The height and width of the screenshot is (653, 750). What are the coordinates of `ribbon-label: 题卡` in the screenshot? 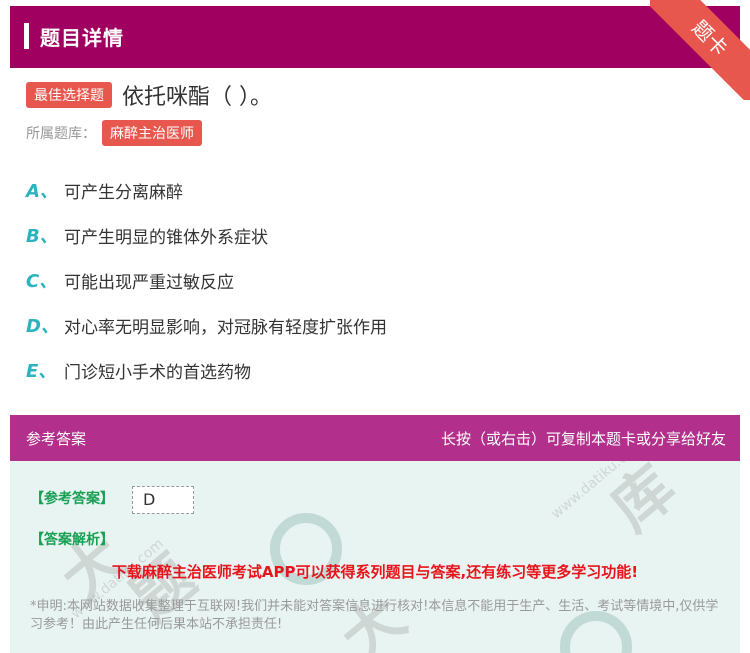 It's located at (700, 50).